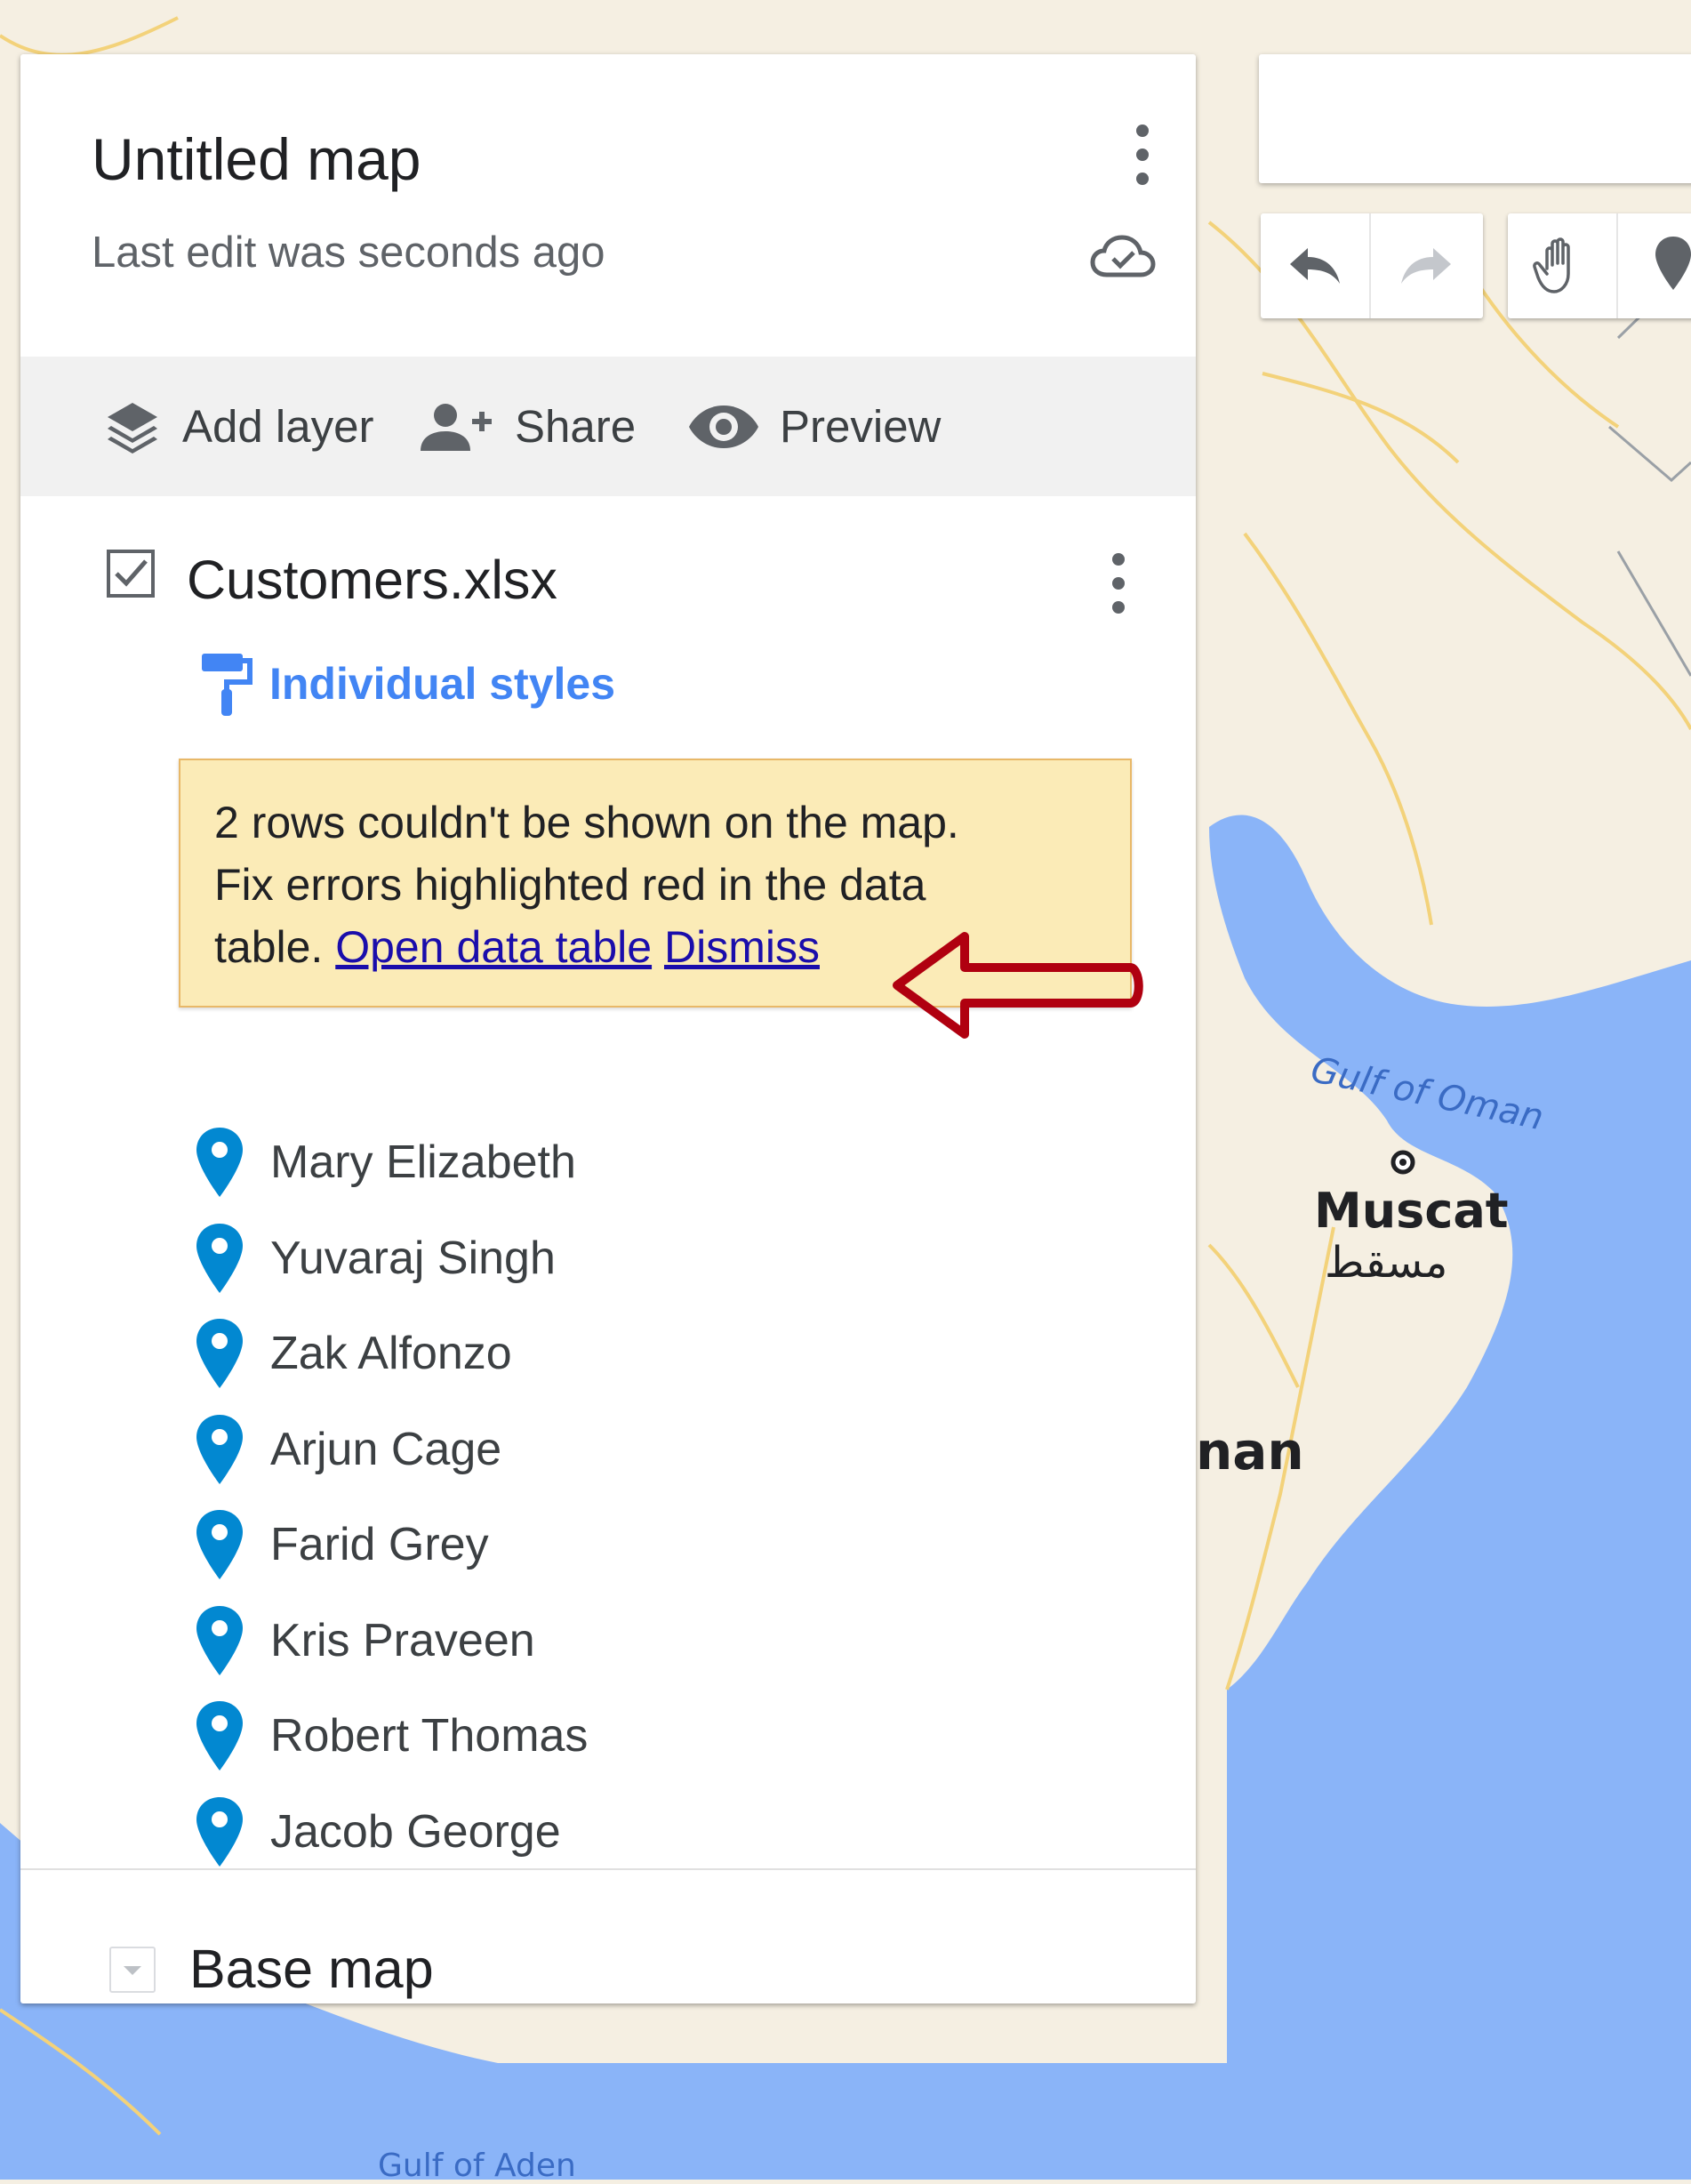 This screenshot has width=1691, height=2184. I want to click on annotation-arrow-icon, so click(1018, 985).